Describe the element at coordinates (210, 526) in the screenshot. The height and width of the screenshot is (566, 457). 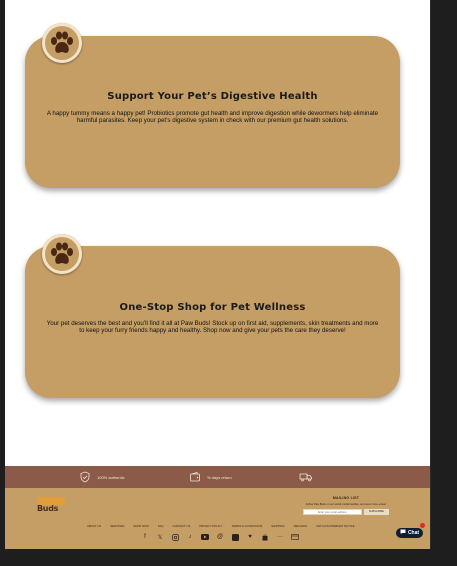
I see `footer-link-privacy: PRIVACY POLICY` at that location.